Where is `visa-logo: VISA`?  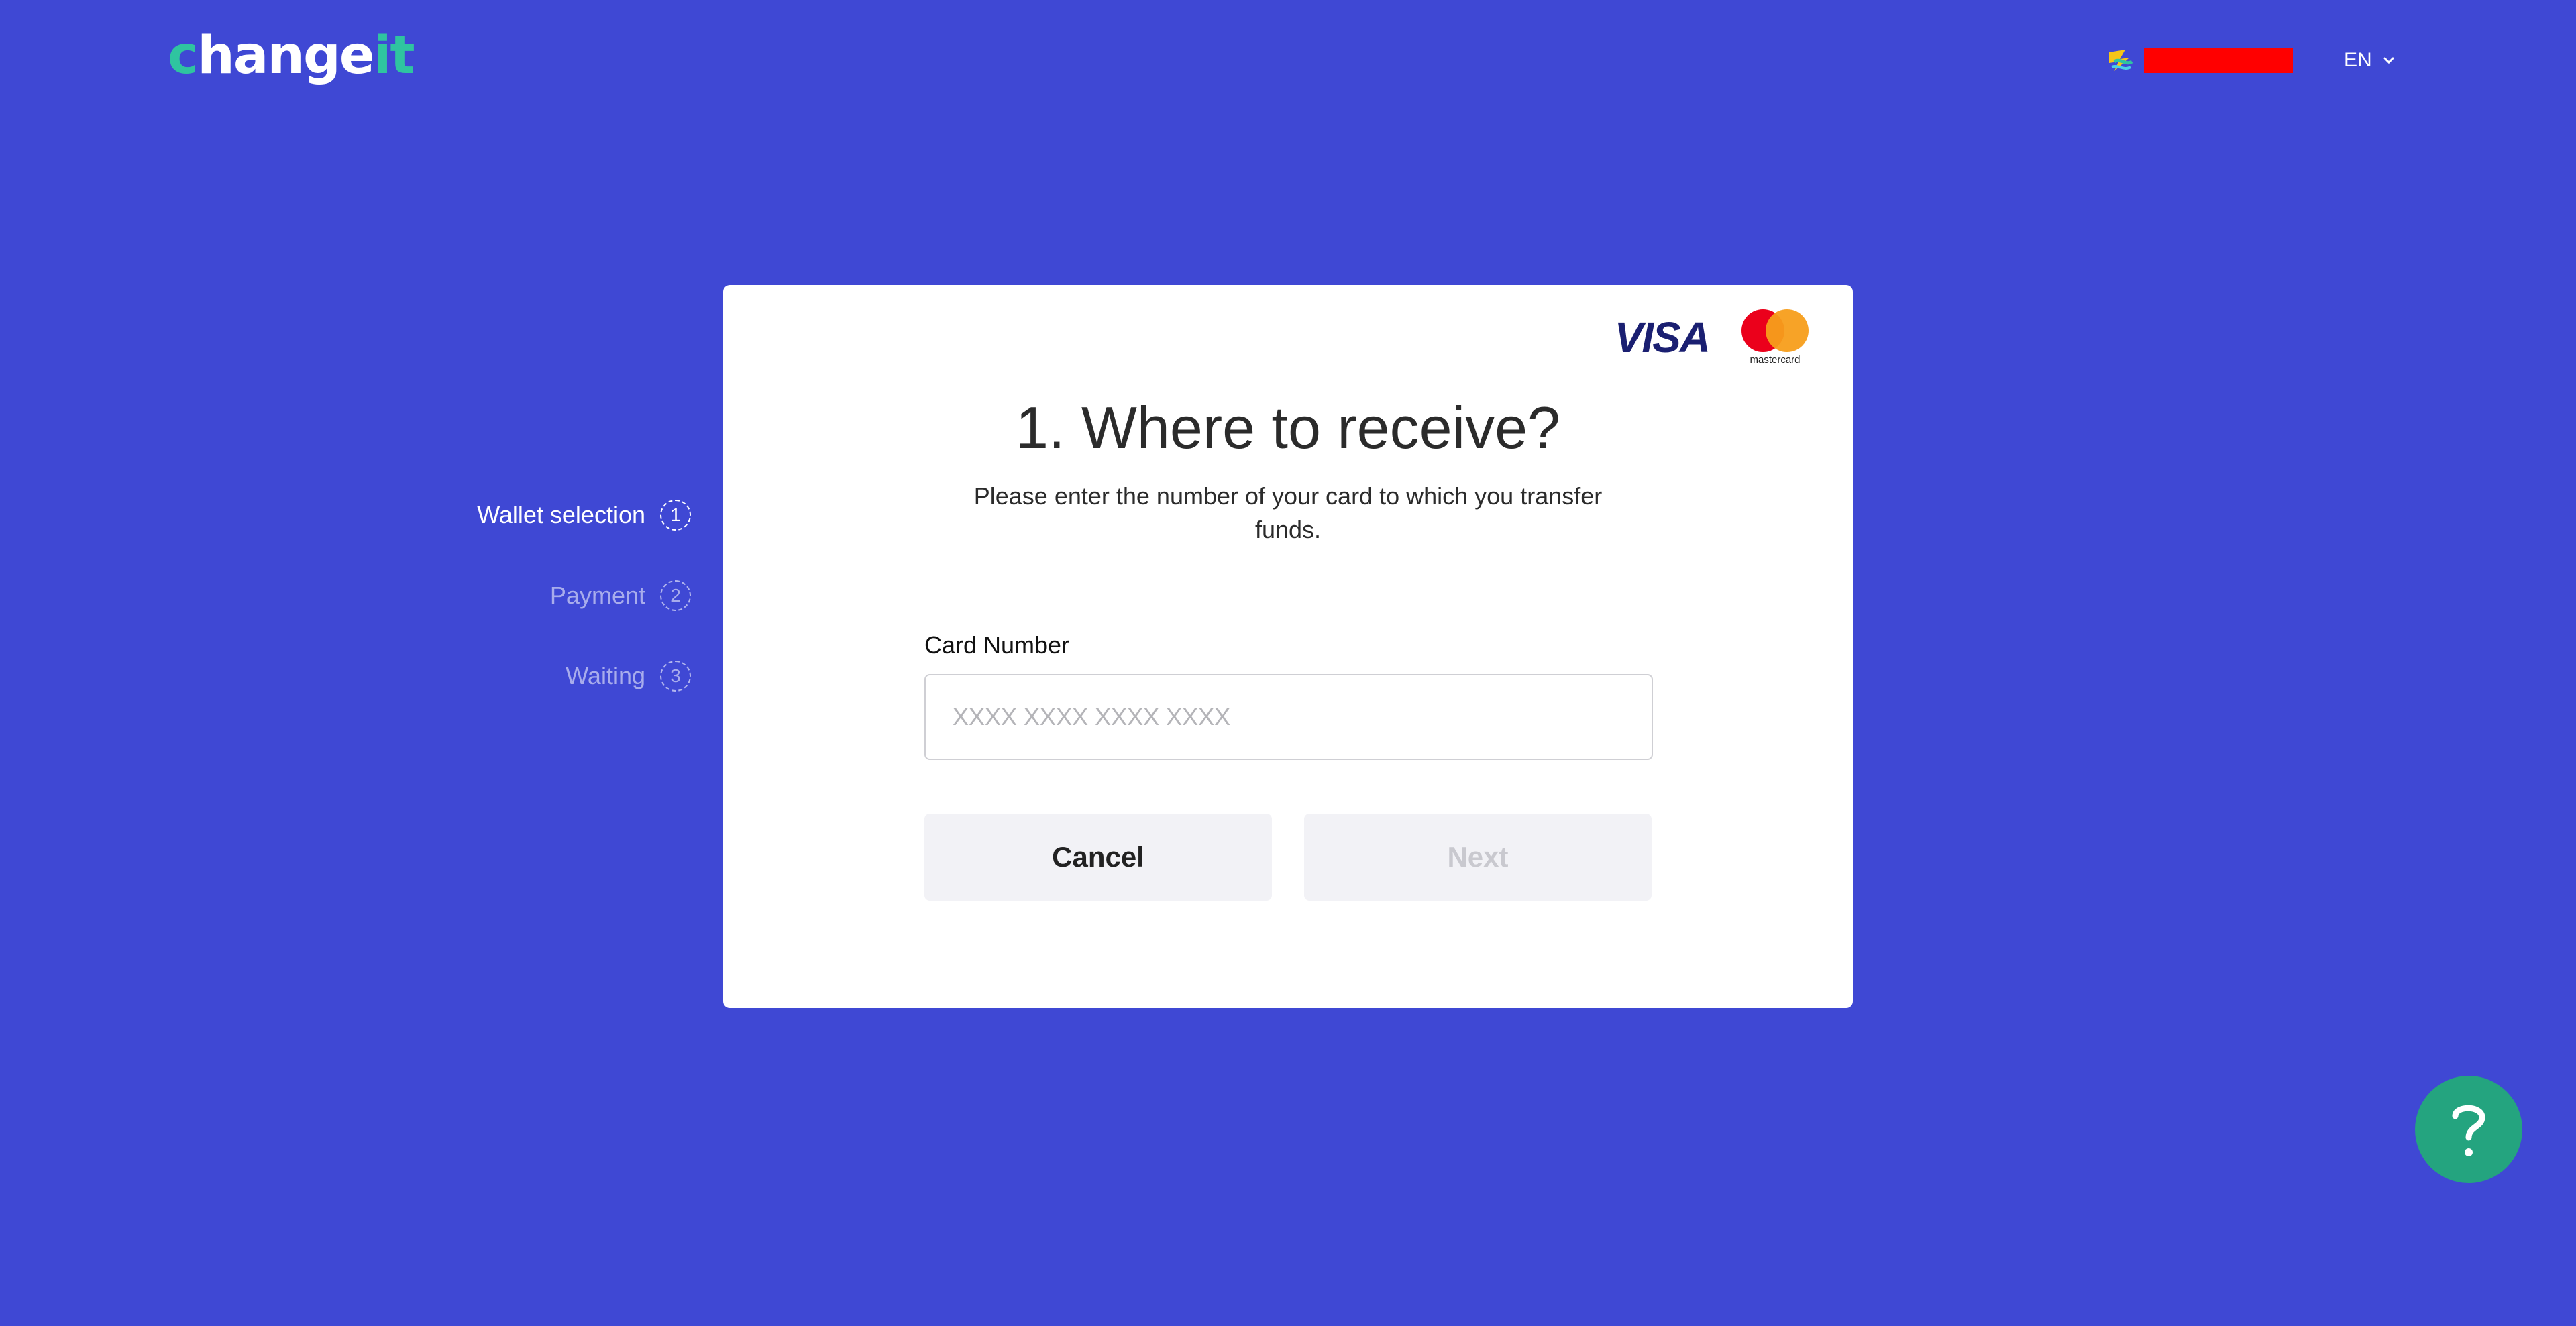 visa-logo: VISA is located at coordinates (1662, 337).